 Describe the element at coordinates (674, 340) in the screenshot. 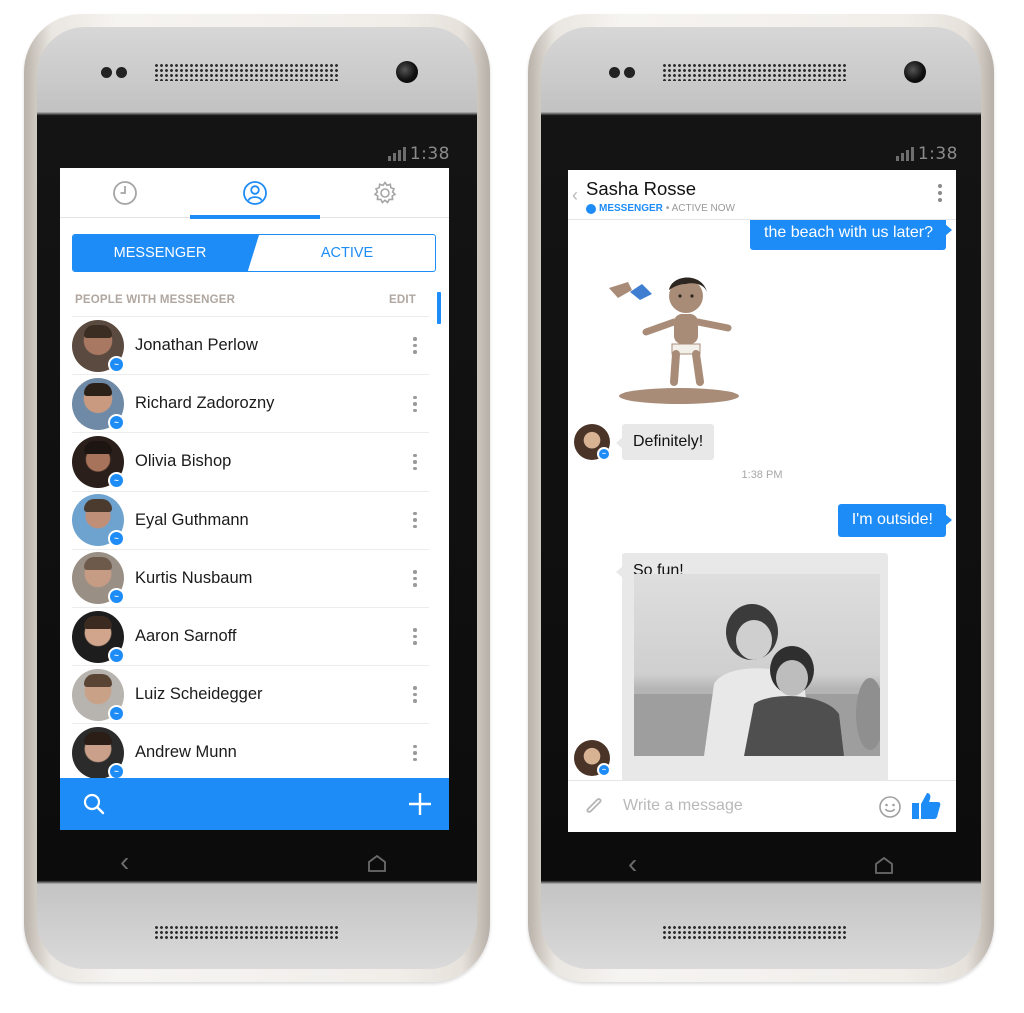

I see `sticker-image` at that location.